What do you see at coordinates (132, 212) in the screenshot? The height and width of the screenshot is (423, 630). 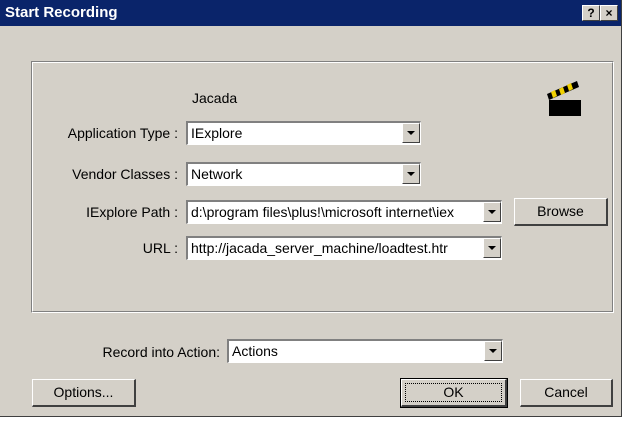 I see `iexplore-path-label: IExplore Path :` at bounding box center [132, 212].